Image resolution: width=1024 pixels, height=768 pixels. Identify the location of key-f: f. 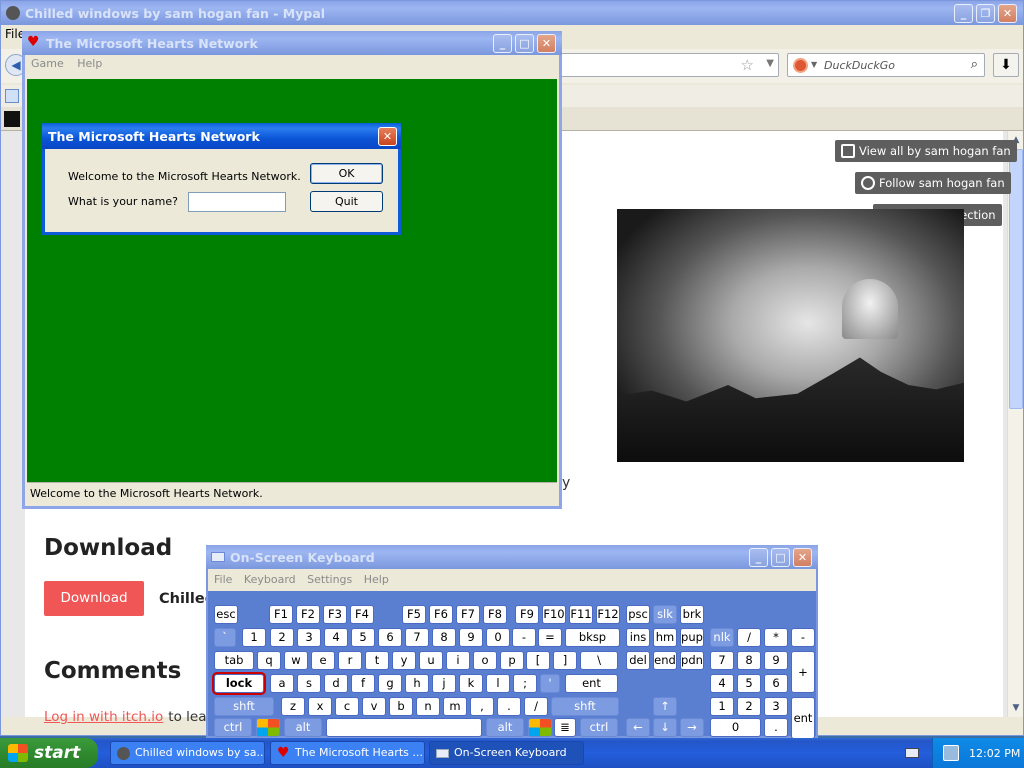
(363, 683).